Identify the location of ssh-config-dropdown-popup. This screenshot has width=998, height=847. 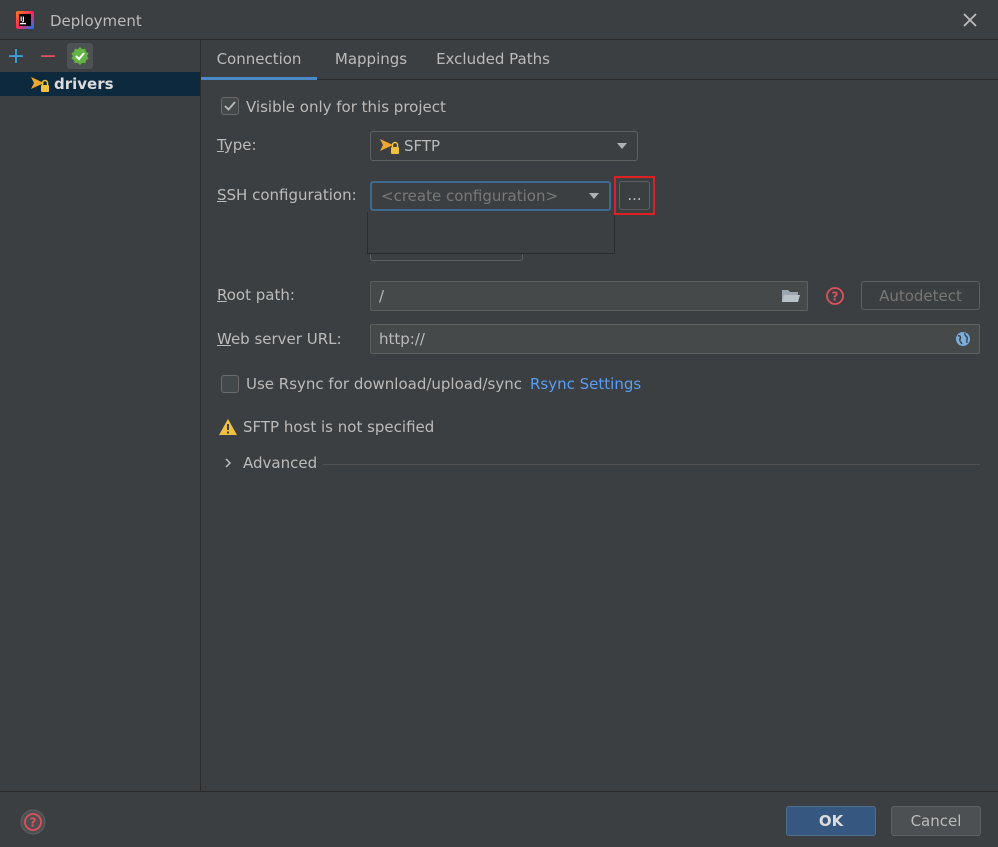
(491, 233).